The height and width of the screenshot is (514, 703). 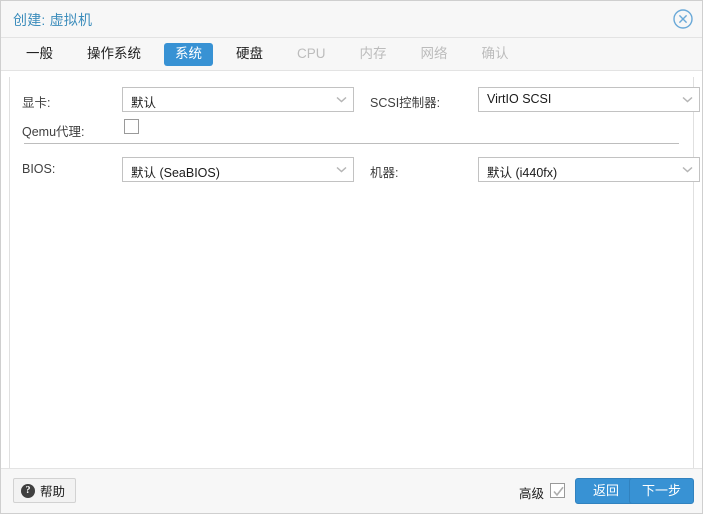 I want to click on graphic-card-label: 显卡:, so click(x=36, y=103).